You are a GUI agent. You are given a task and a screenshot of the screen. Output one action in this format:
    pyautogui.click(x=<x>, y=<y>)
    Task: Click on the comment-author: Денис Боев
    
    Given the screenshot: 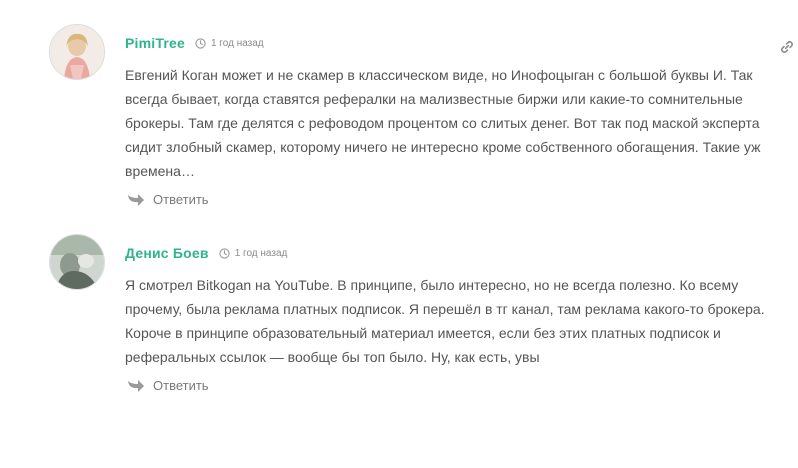 What is the action you would take?
    pyautogui.click(x=167, y=253)
    